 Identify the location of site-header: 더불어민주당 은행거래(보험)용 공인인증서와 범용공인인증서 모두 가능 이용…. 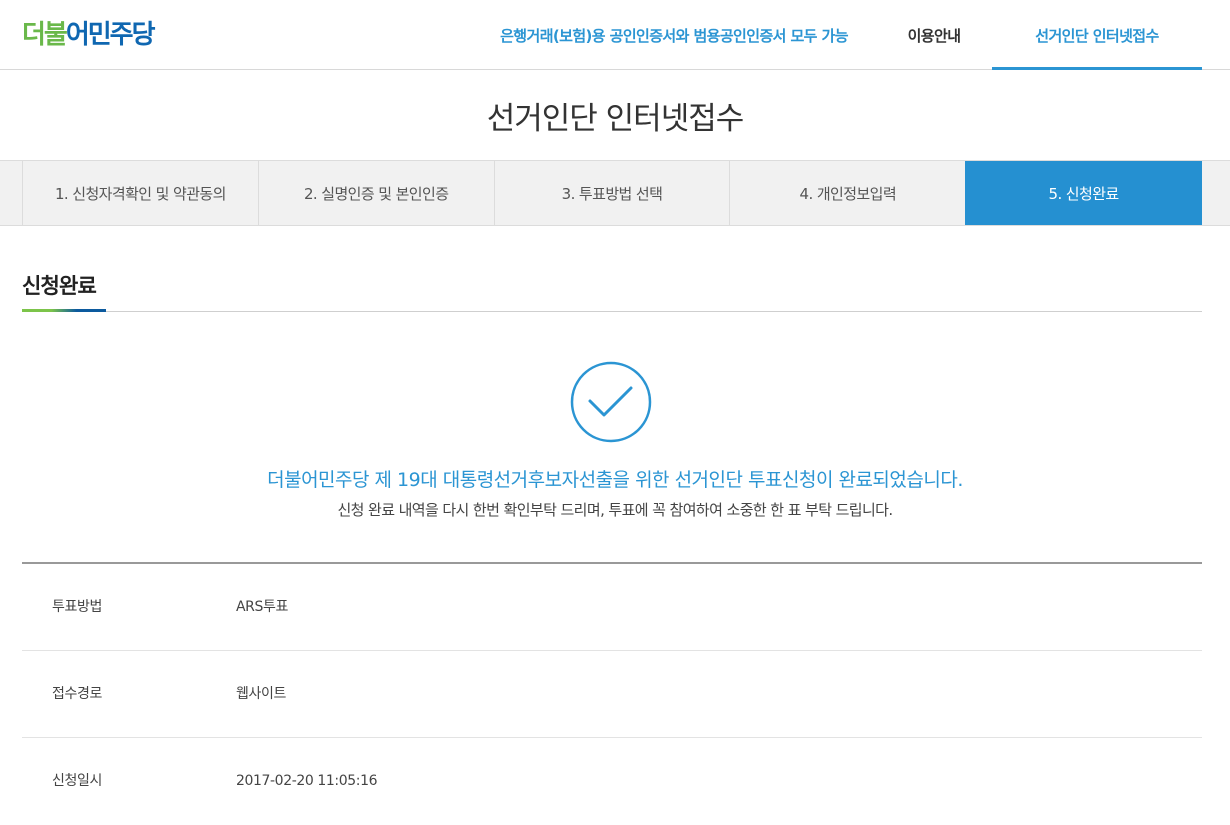
(615, 35).